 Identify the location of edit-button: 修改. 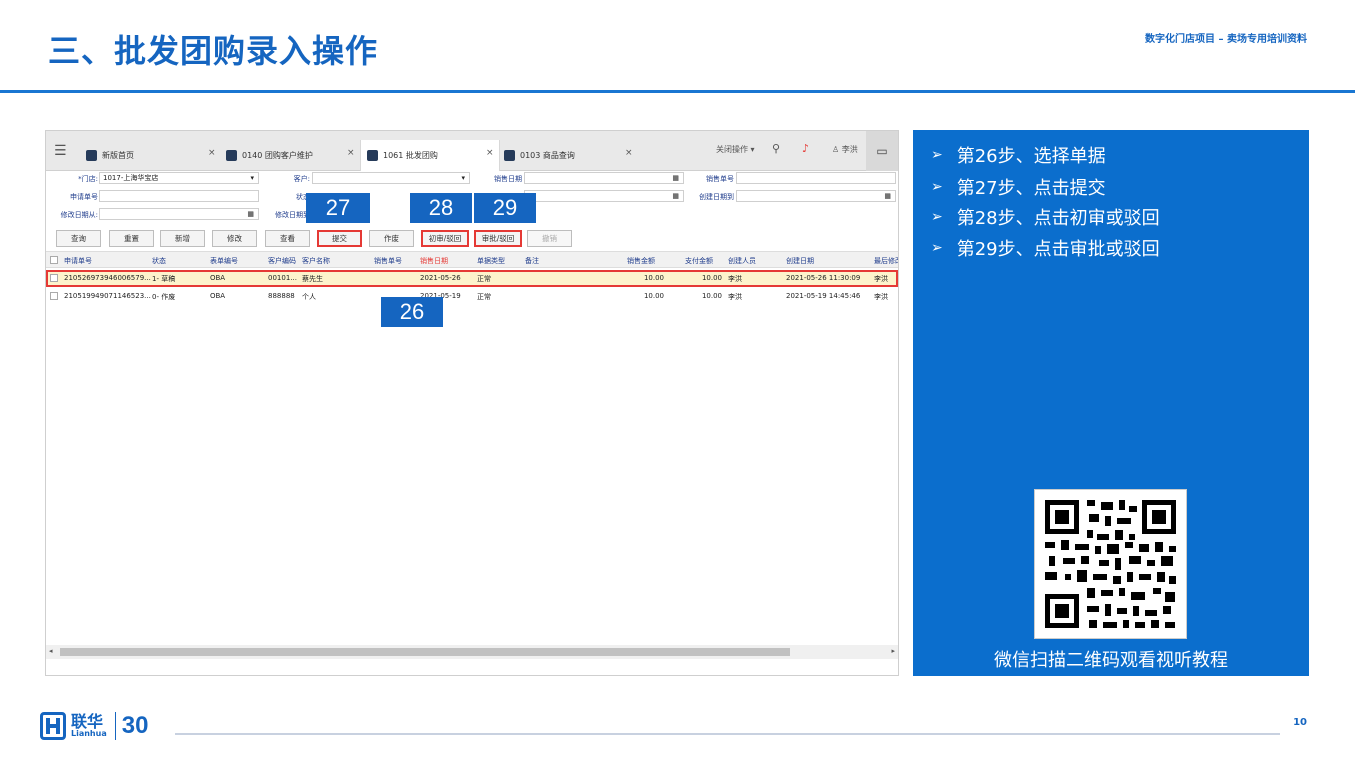
(234, 238).